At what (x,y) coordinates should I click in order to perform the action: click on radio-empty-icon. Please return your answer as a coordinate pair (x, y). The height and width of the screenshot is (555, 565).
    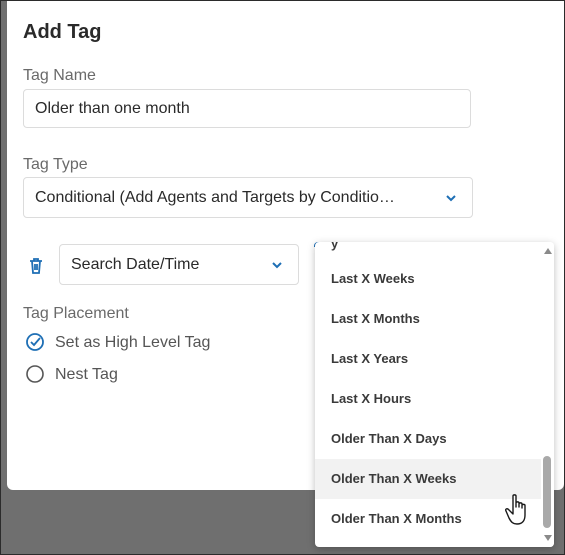
    Looking at the image, I should click on (35, 374).